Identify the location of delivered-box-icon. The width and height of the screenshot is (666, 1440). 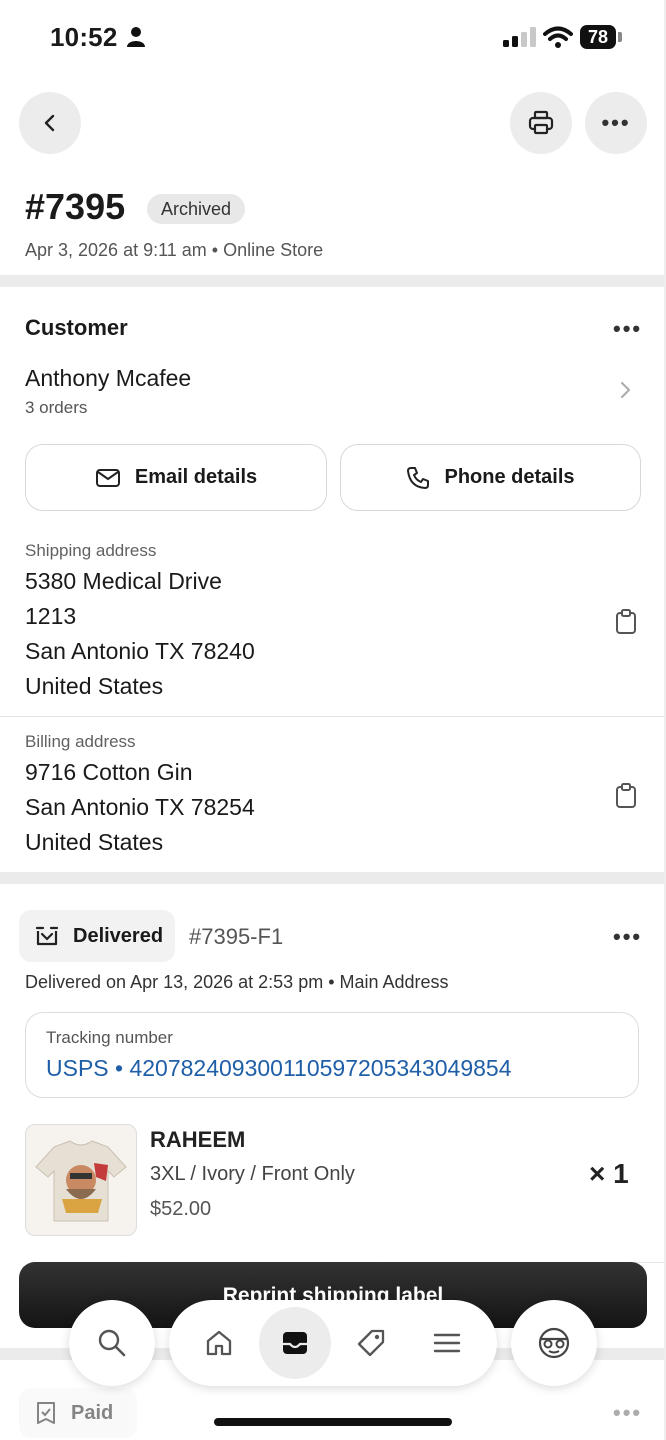
(47, 936).